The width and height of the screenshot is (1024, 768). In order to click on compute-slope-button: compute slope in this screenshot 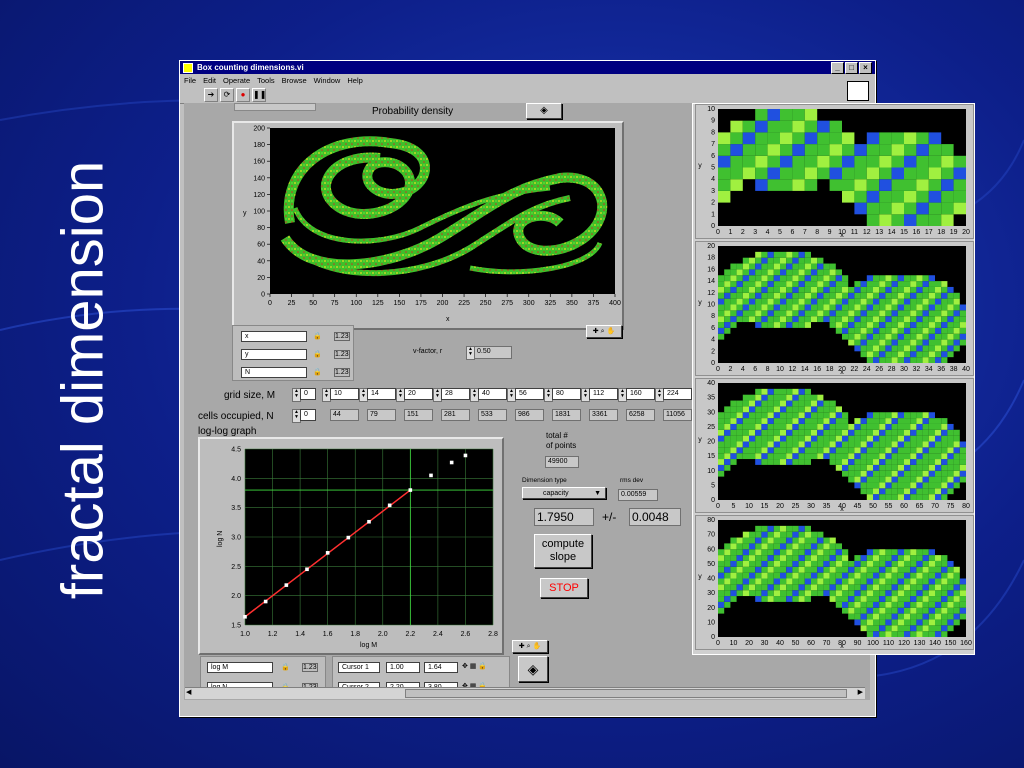, I will do `click(563, 551)`.